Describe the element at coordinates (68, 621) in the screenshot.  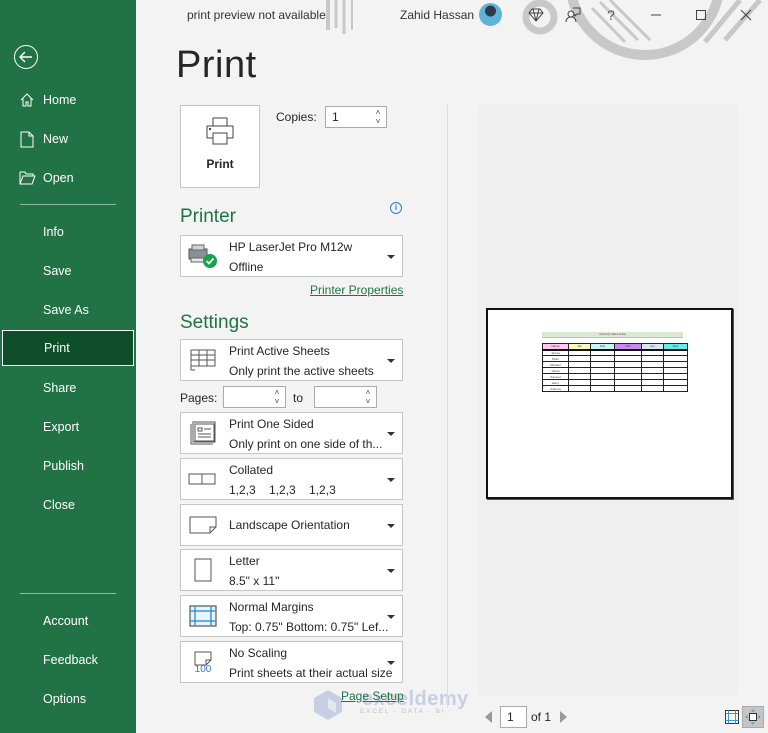
I see `sidebar-item-account: Account` at that location.